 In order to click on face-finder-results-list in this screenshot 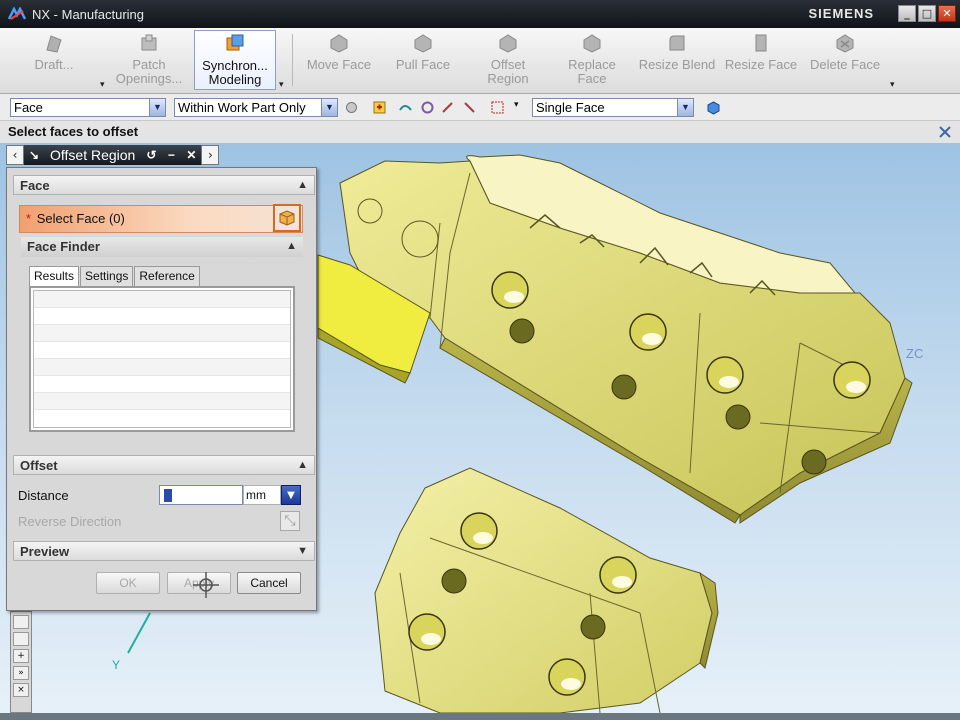, I will do `click(162, 359)`.